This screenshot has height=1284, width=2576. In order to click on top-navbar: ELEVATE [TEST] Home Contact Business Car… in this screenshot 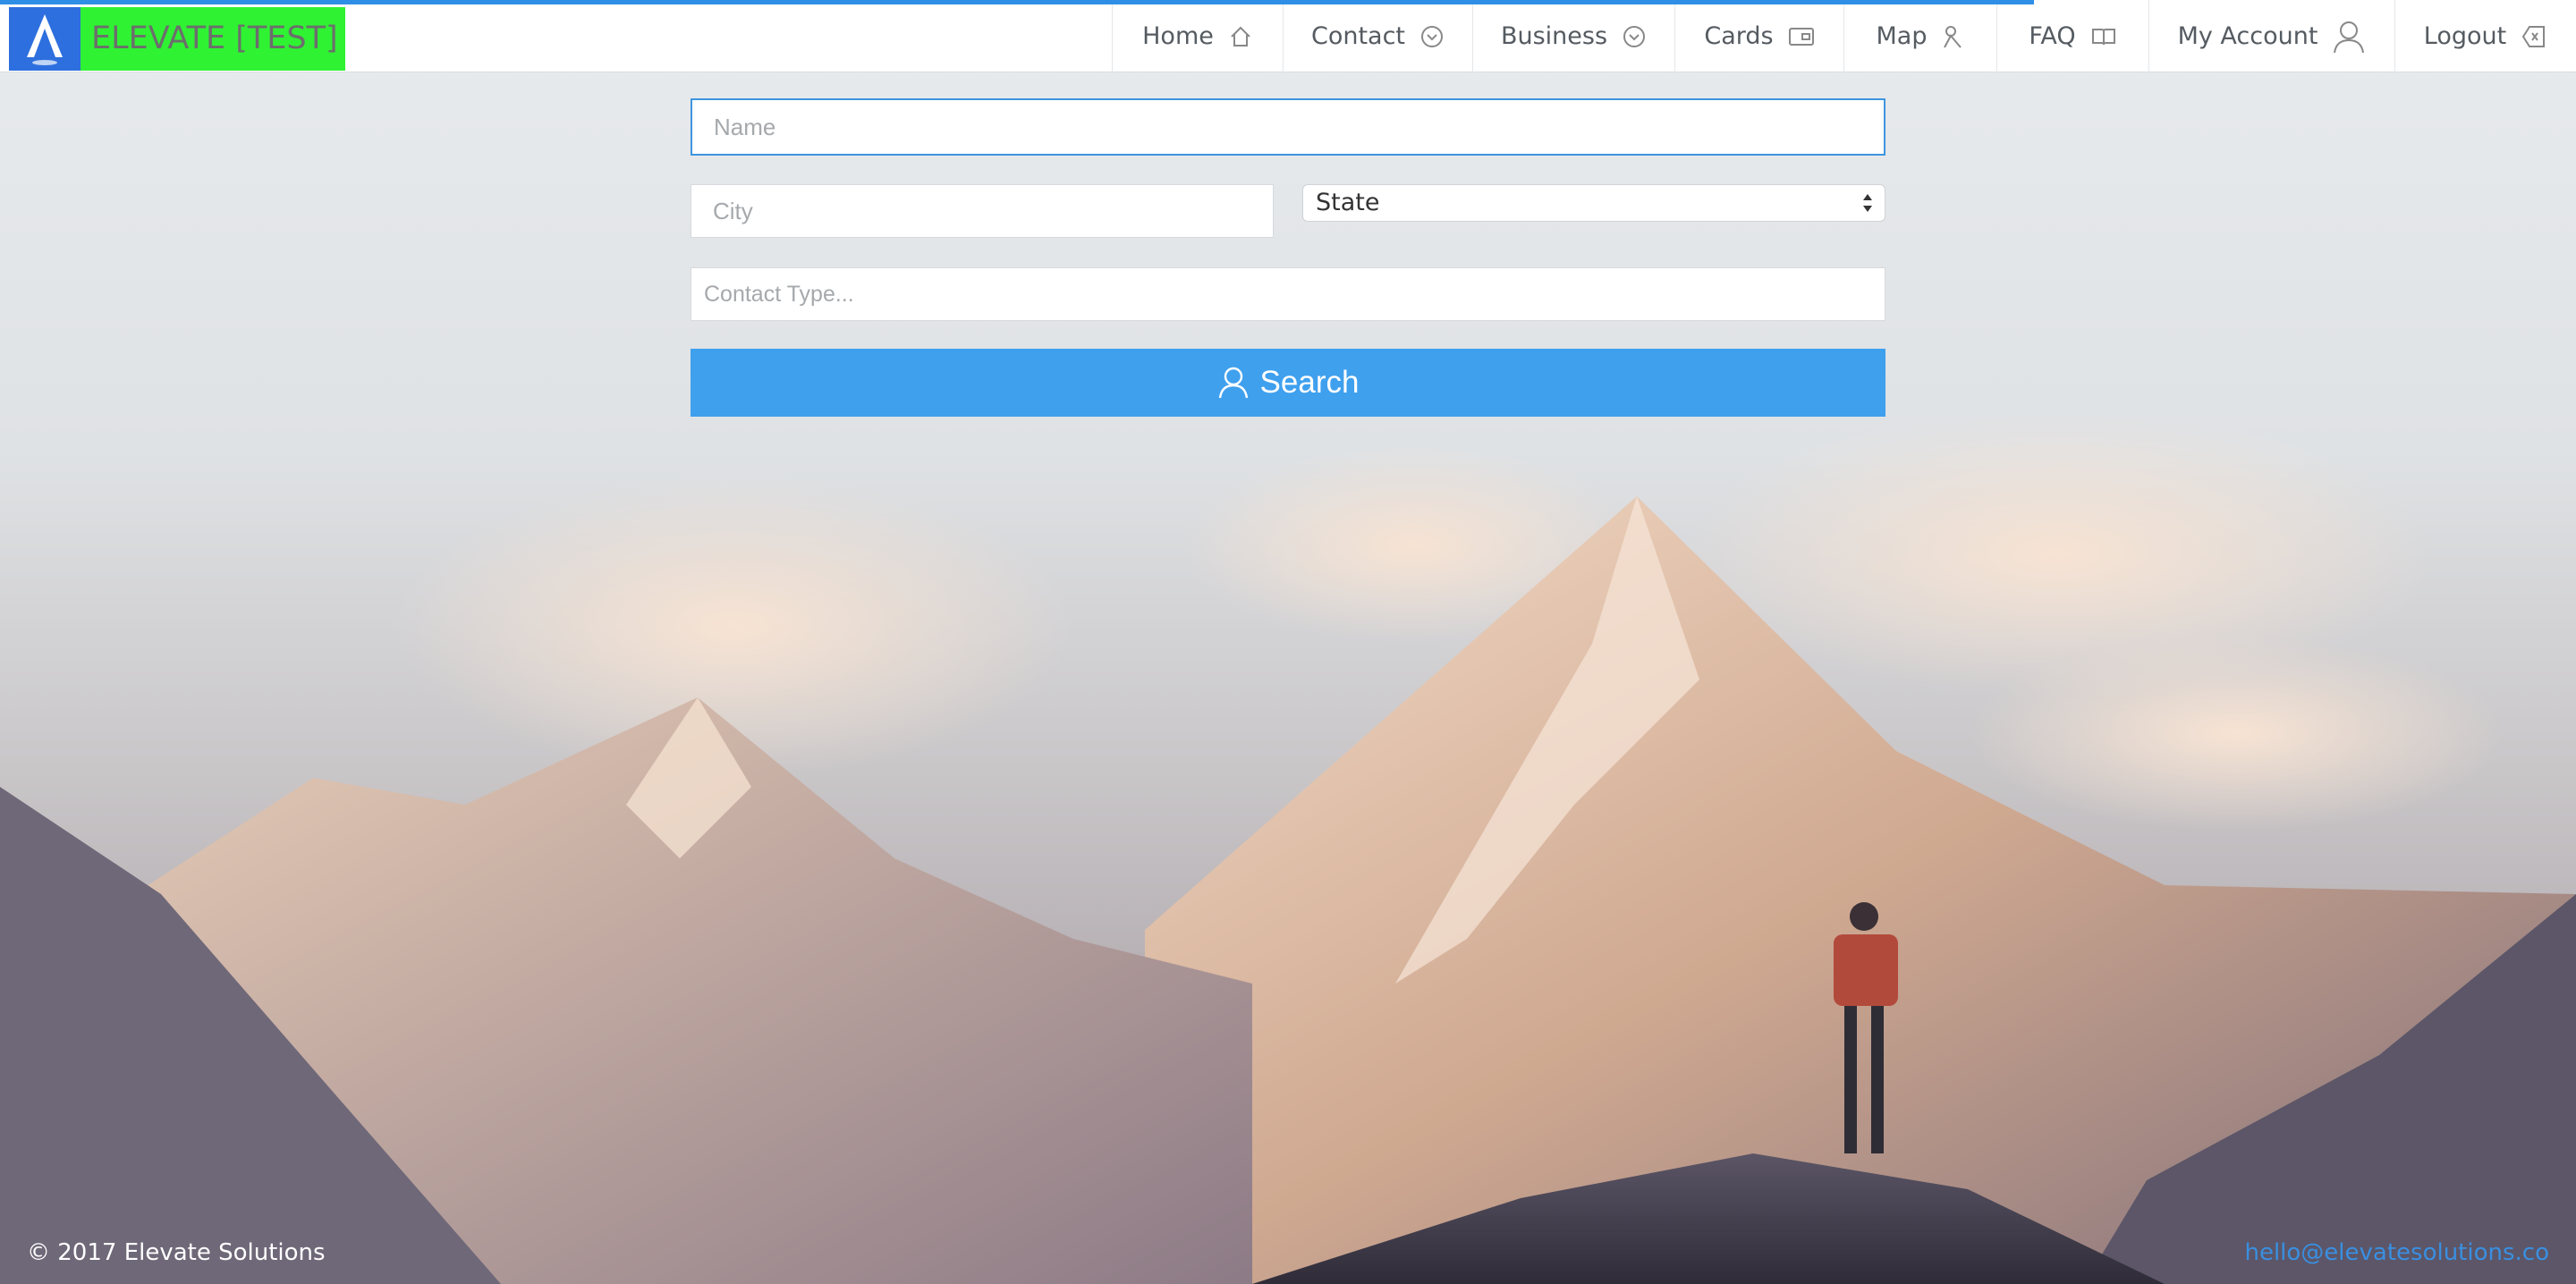, I will do `click(1288, 36)`.